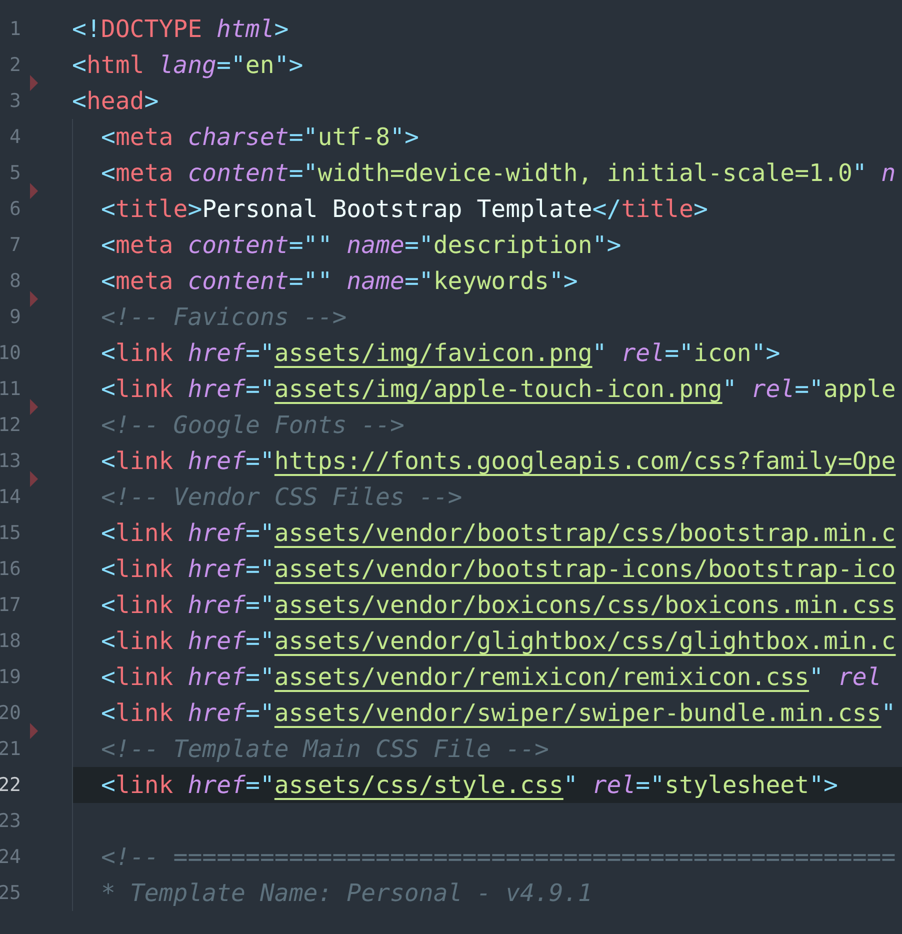 Image resolution: width=902 pixels, height=934 pixels. I want to click on code-line: <link href="https://fonts.googleapis.com/css?family=Ope, so click(498, 461).